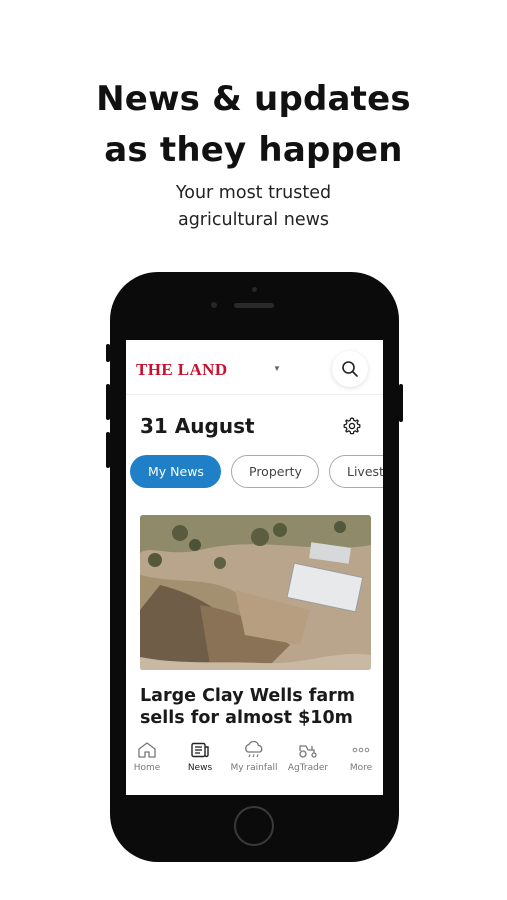 The width and height of the screenshot is (507, 900). Describe the element at coordinates (361, 750) in the screenshot. I see `more-dots-icon` at that location.